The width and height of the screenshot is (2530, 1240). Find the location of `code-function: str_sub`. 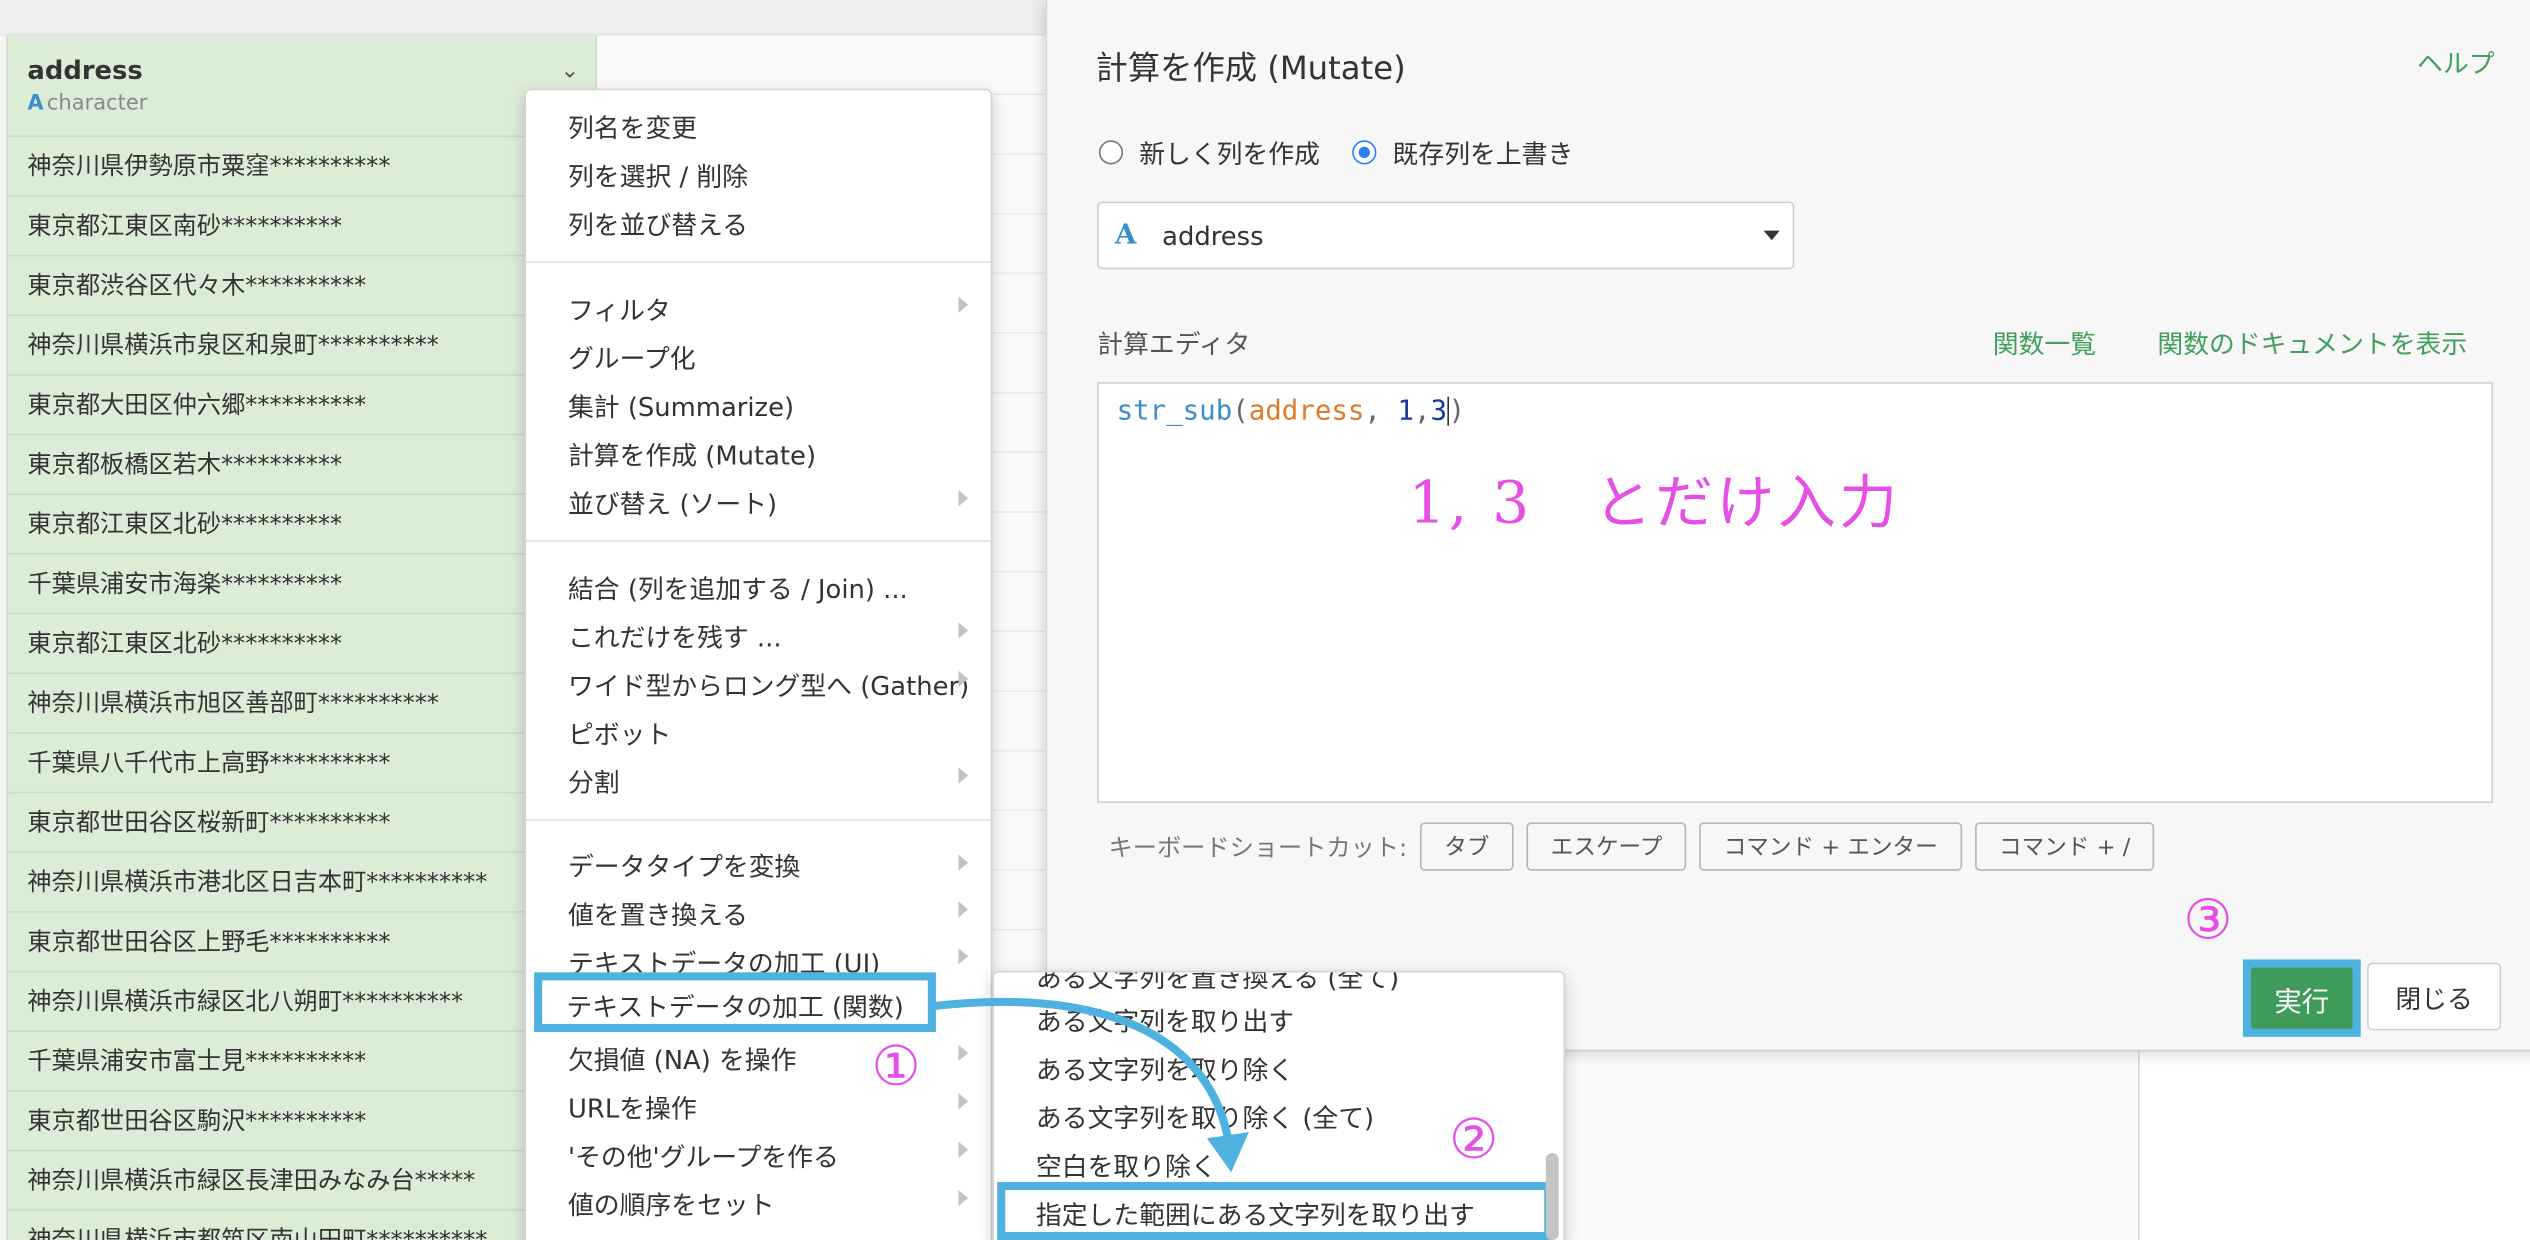

code-function: str_sub is located at coordinates (1174, 411).